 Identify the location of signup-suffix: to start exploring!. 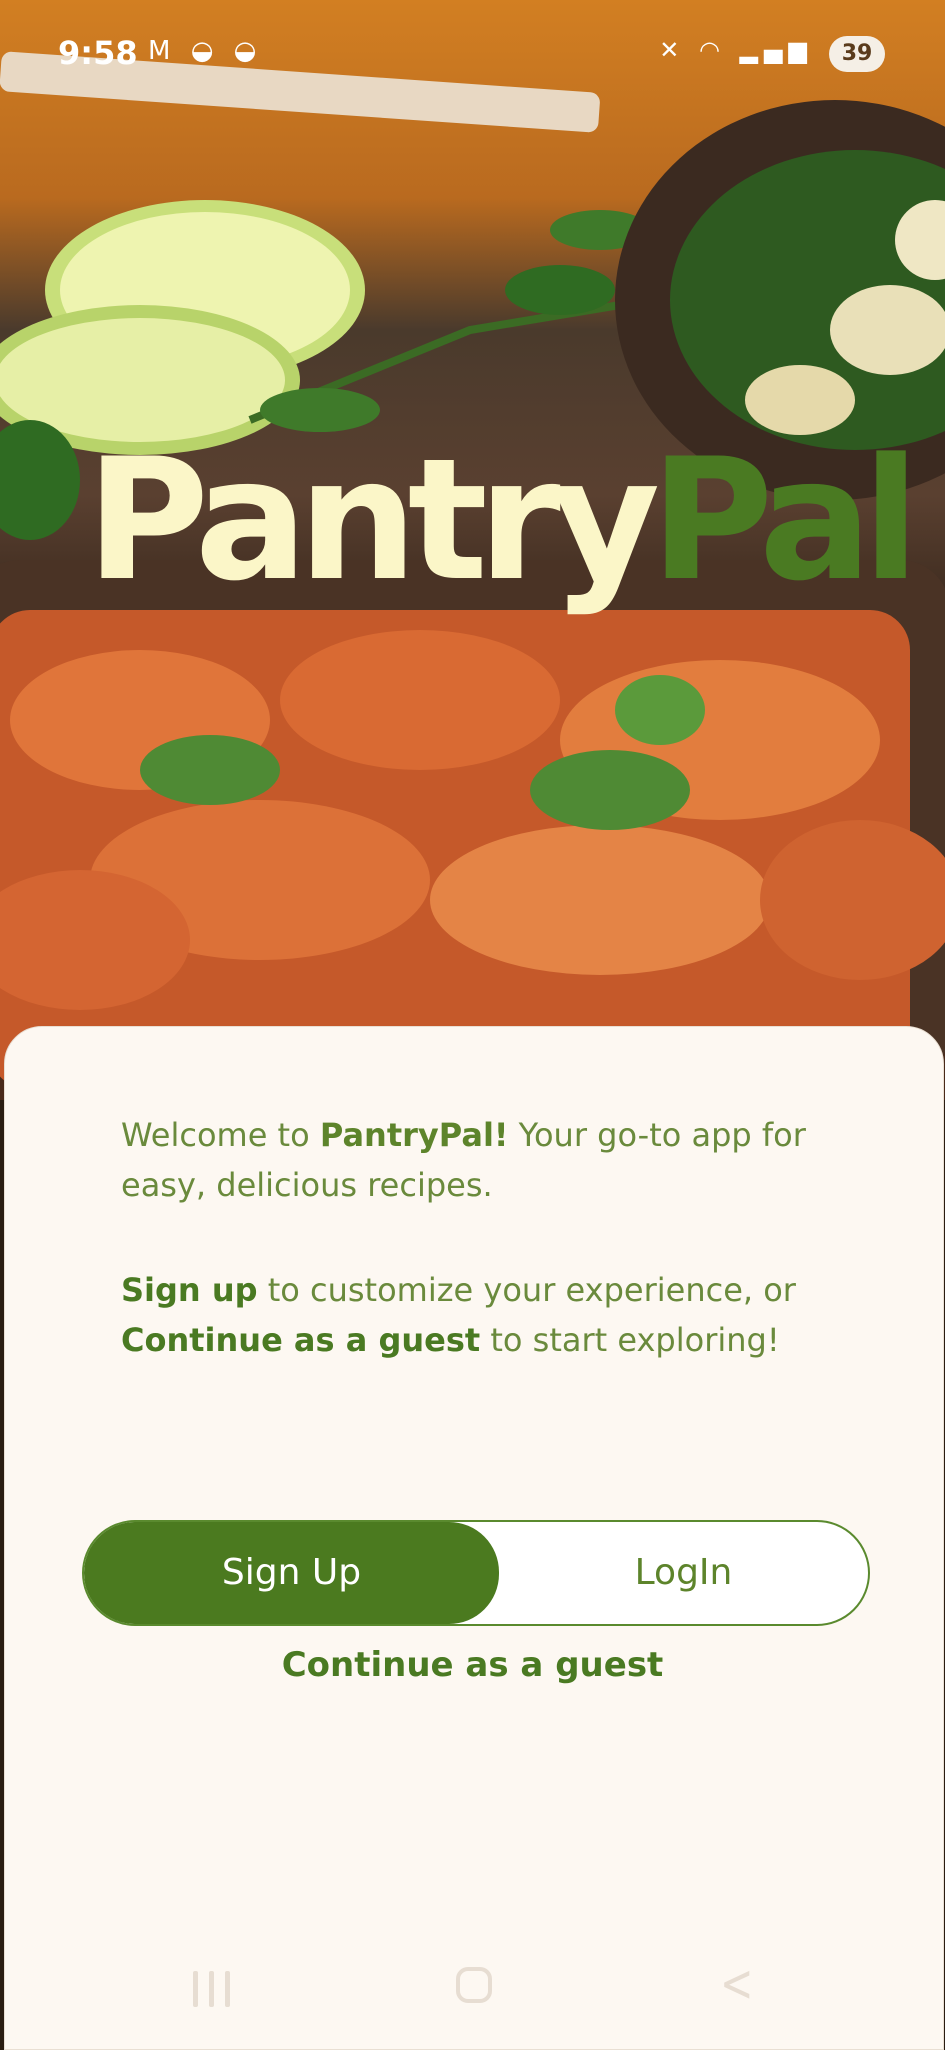
(630, 1340).